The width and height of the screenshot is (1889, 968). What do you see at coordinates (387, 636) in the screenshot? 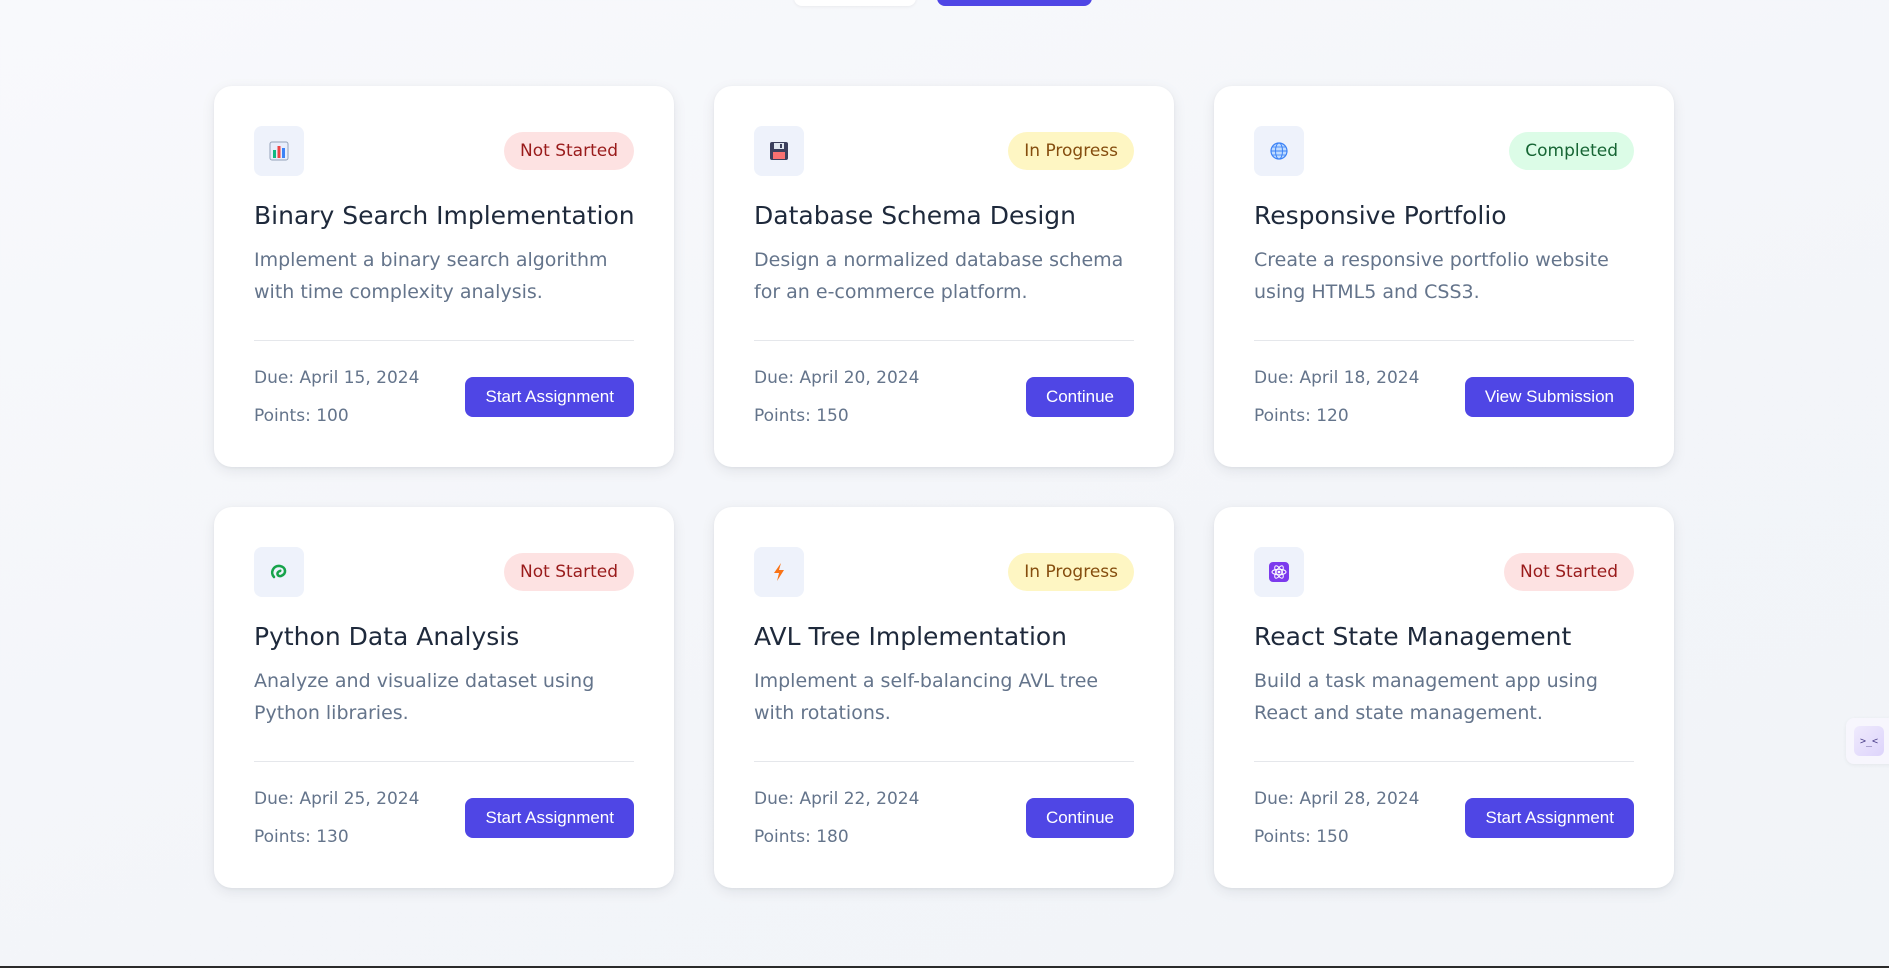
I see `assignment-title: Python Data Analysis` at bounding box center [387, 636].